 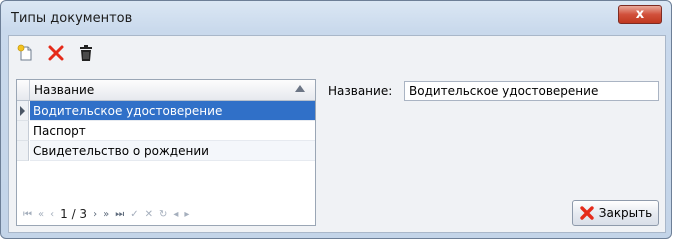 I want to click on cancel-icon: ✕, so click(x=149, y=214).